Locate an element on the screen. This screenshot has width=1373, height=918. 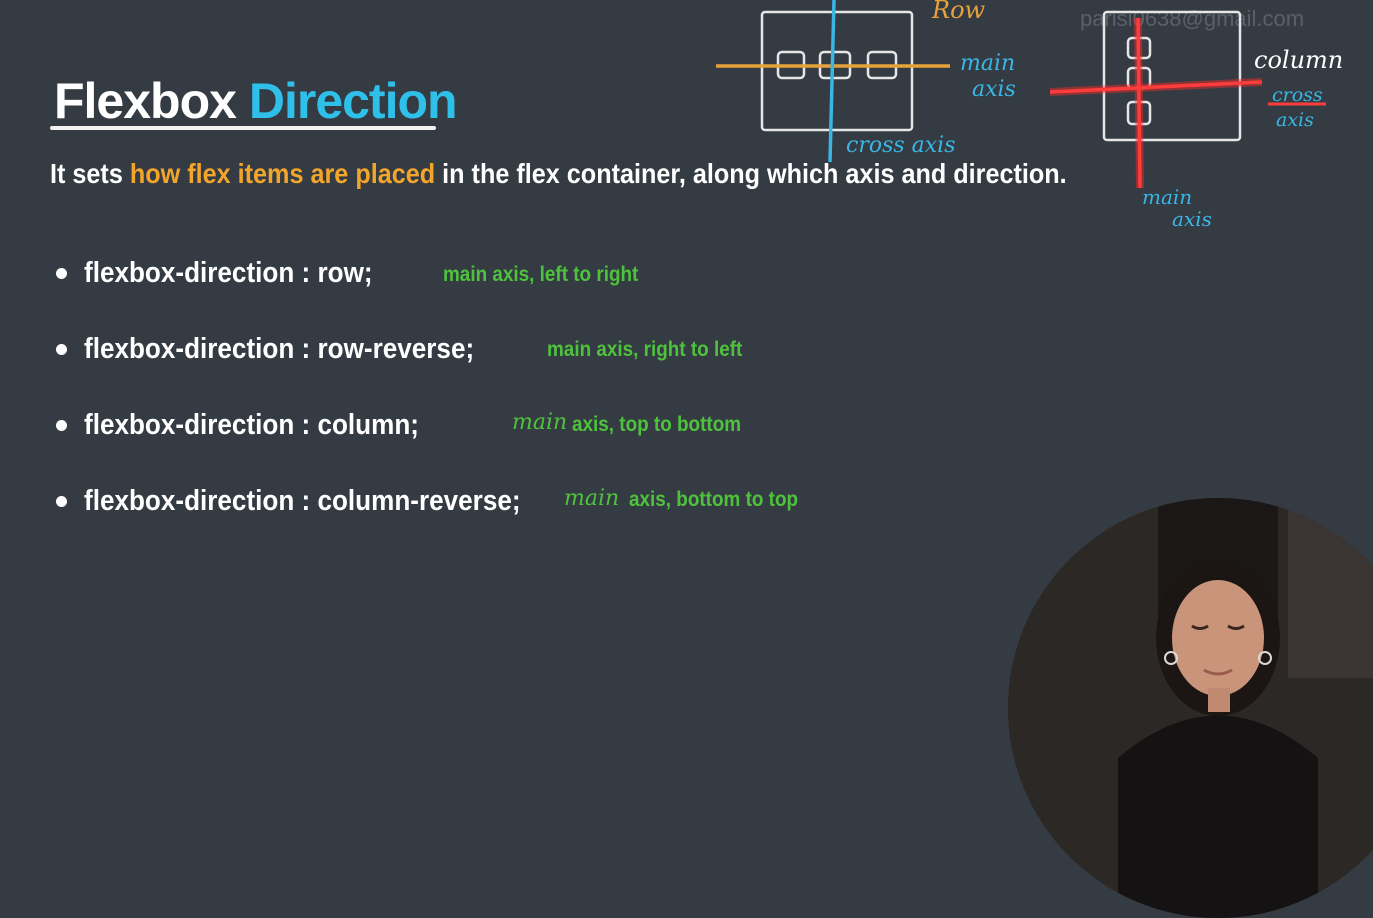
column-main-axis-line is located at coordinates (1139, 103).